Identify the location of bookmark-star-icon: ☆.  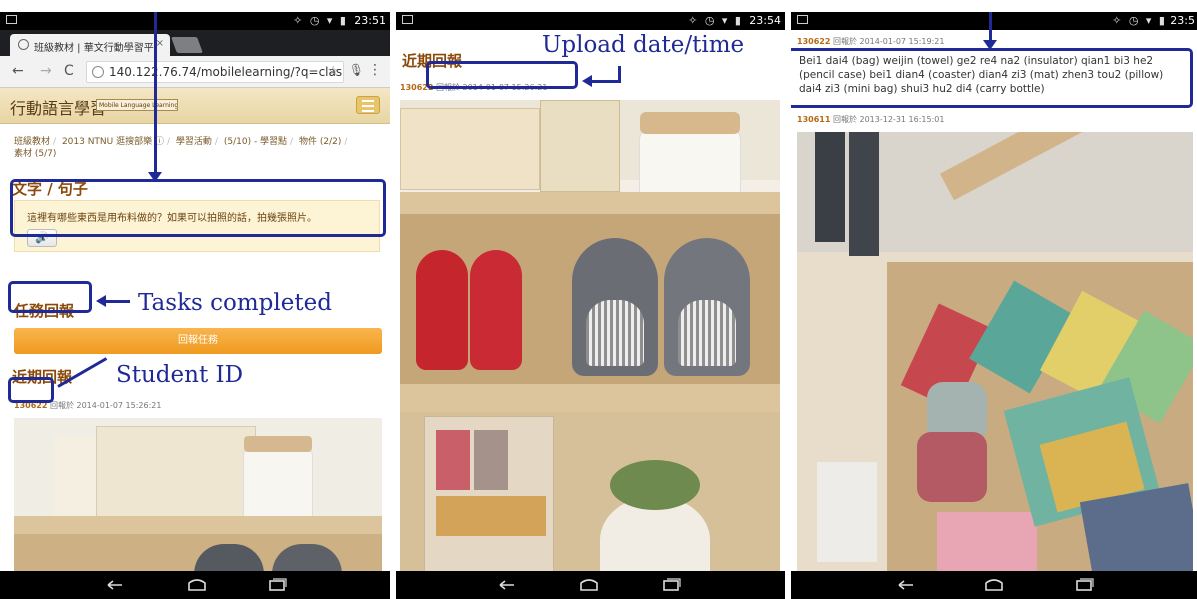
(333, 71).